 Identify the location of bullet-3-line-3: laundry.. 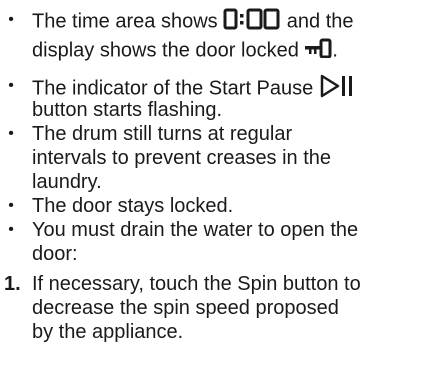
(67, 182).